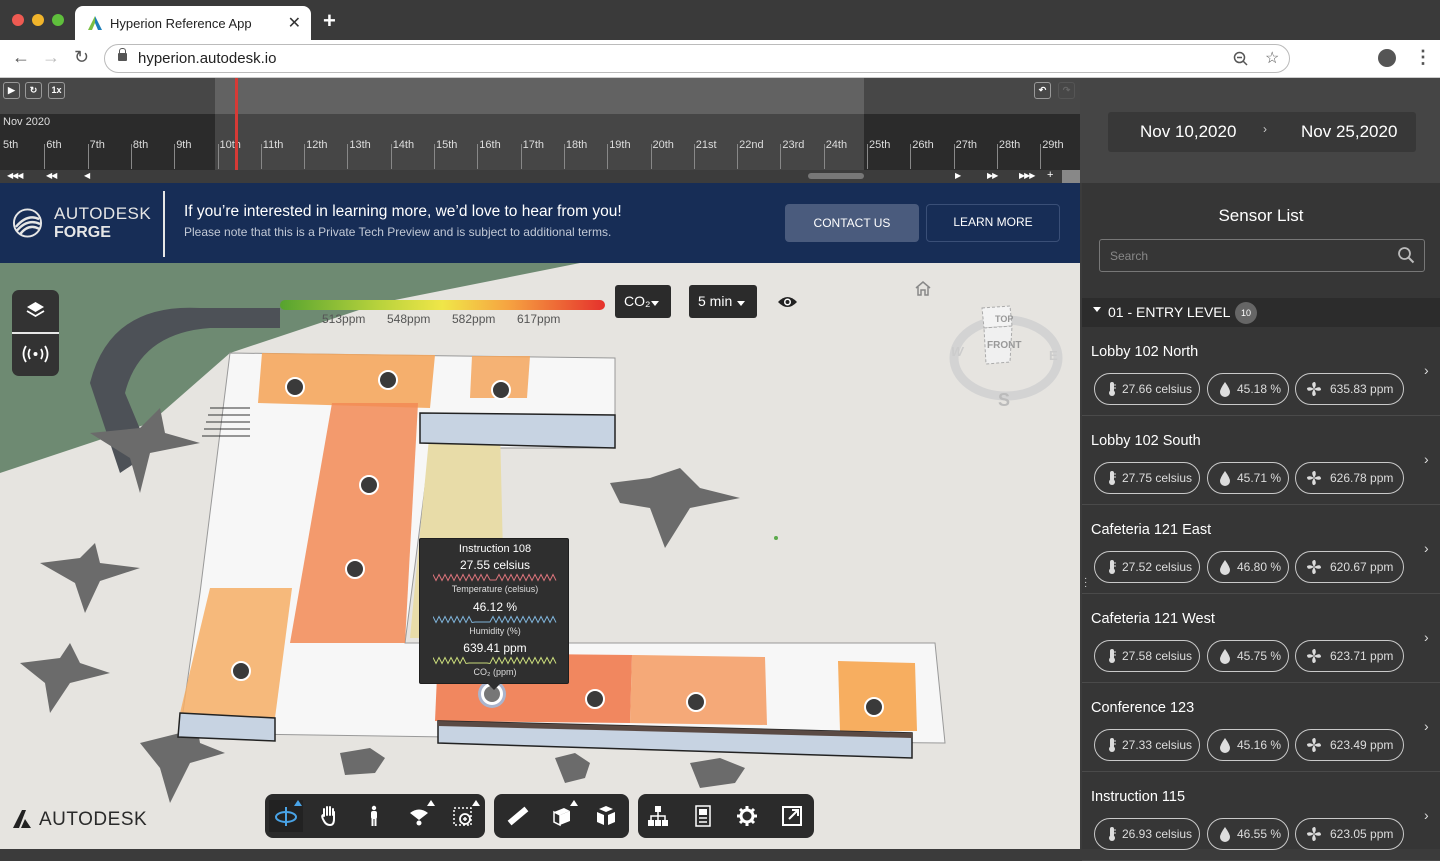 The width and height of the screenshot is (1440, 861). I want to click on reload-icon: ↻, so click(81, 57).